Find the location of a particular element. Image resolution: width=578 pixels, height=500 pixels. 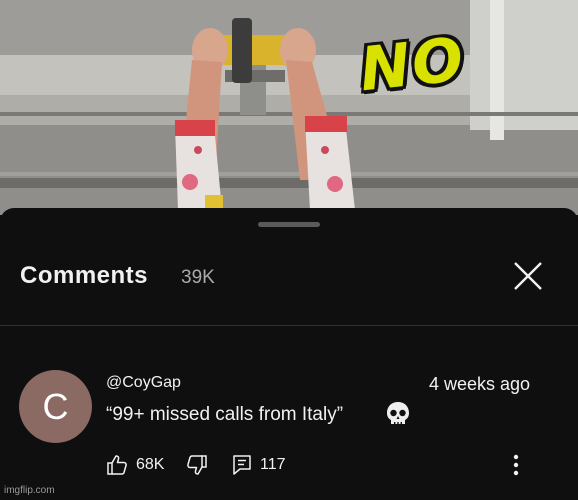

more-options-button is located at coordinates (516, 466).